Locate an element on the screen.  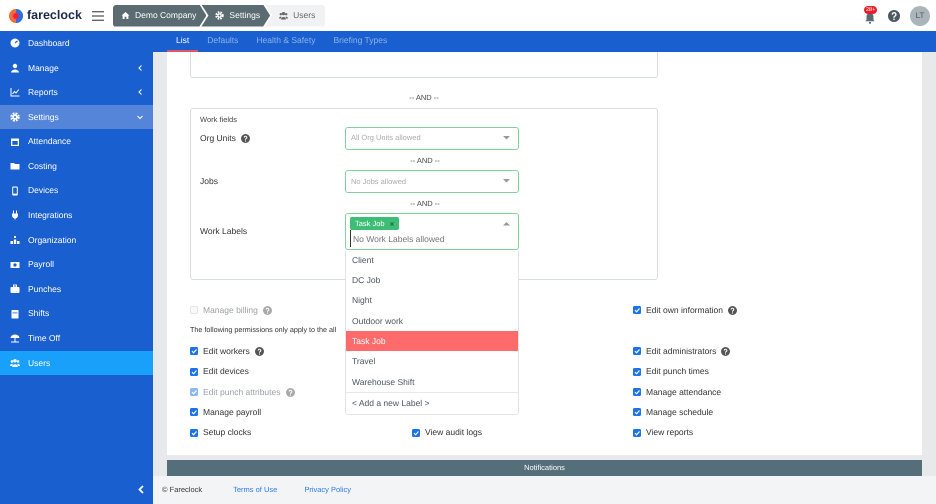
folder-icon is located at coordinates (15, 166).